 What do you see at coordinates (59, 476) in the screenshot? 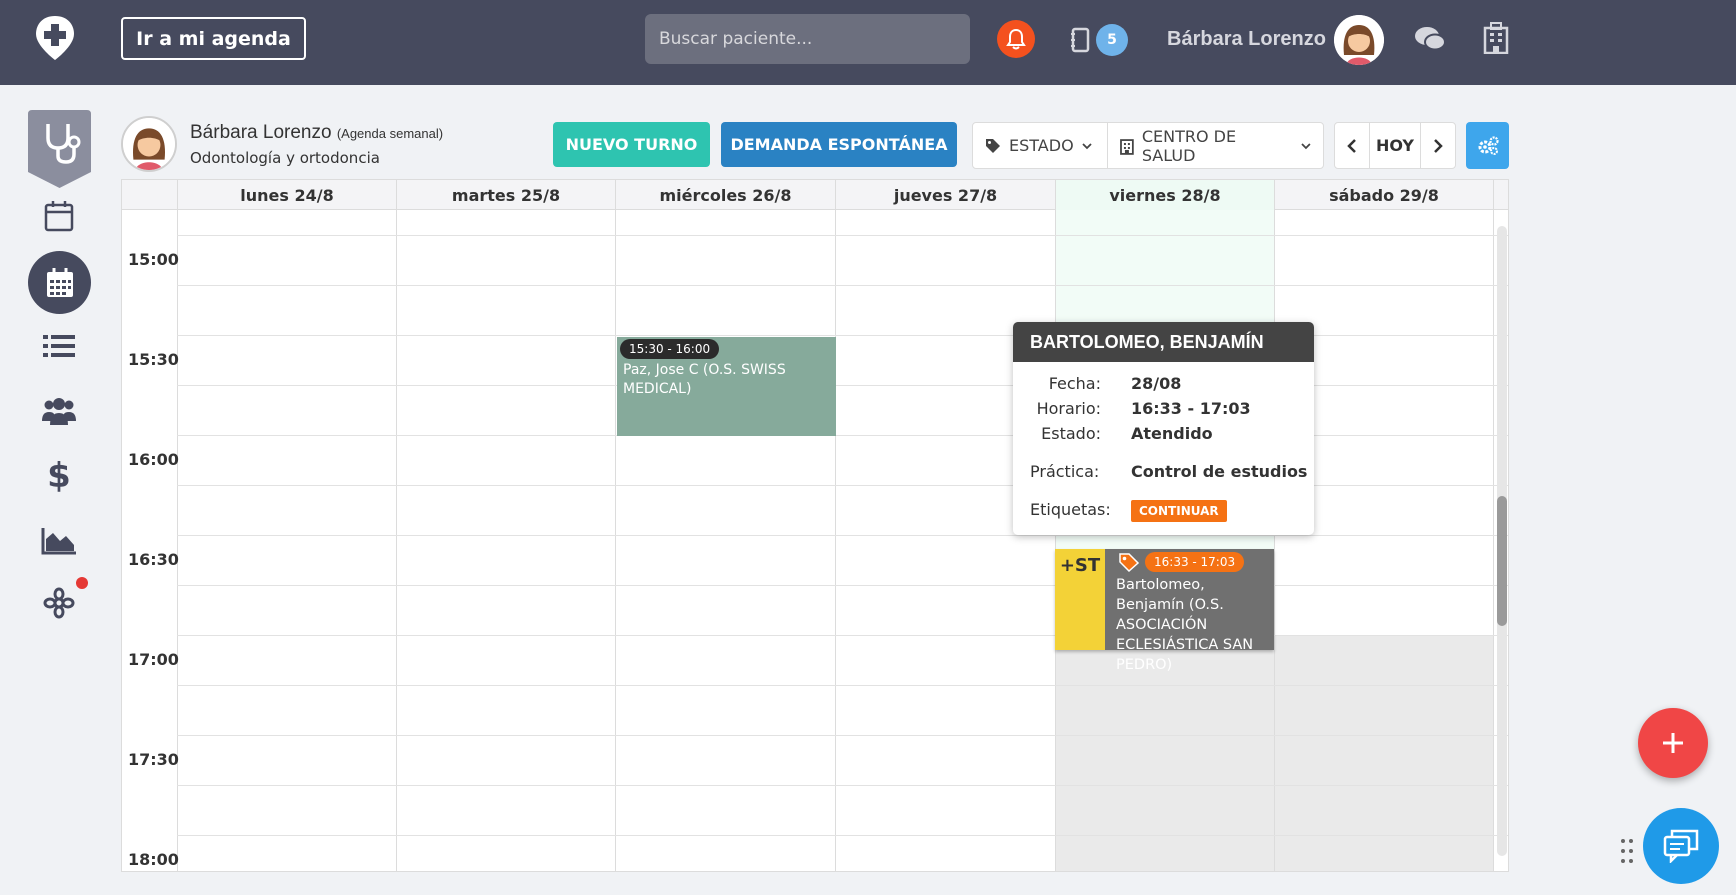
I see `dollar-icon: $` at bounding box center [59, 476].